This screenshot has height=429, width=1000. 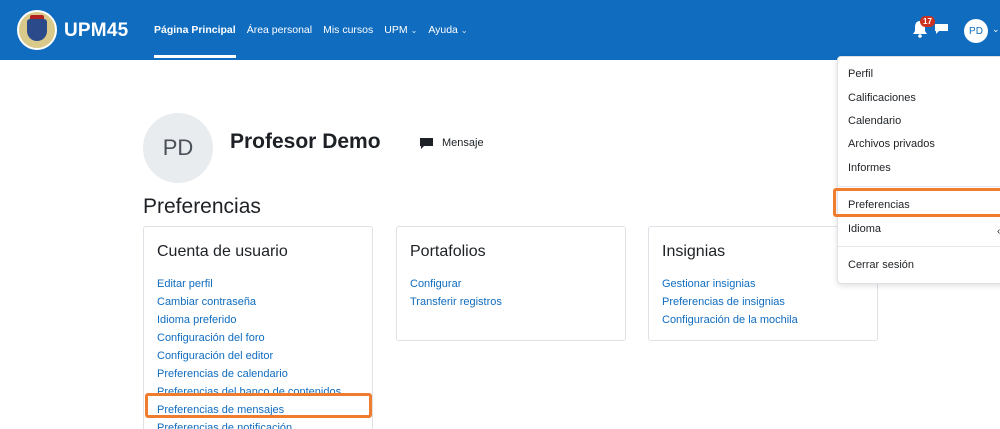 I want to click on edit-profile-link: Editar perfil, so click(x=249, y=284).